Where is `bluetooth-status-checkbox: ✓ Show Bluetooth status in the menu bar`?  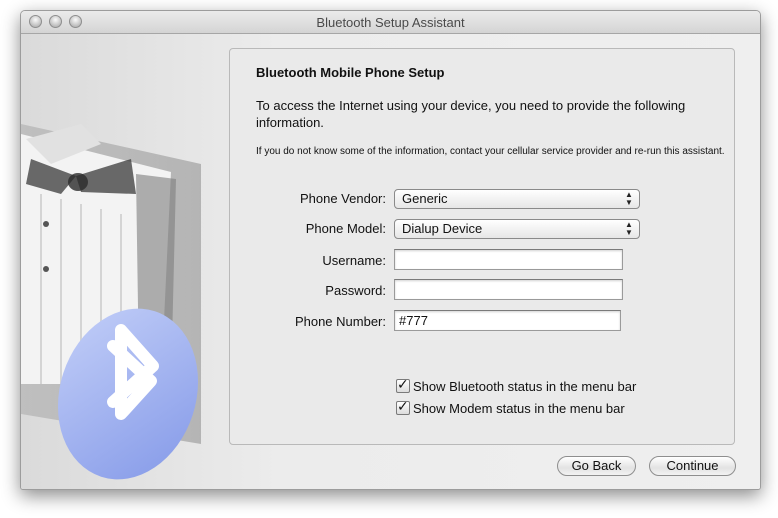
bluetooth-status-checkbox: ✓ Show Bluetooth status in the menu bar is located at coordinates (516, 386).